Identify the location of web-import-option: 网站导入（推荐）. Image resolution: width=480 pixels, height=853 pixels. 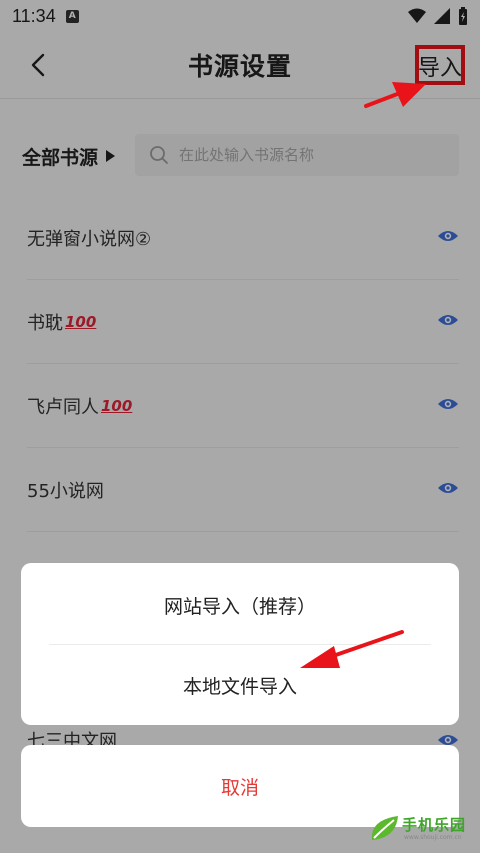
(240, 605).